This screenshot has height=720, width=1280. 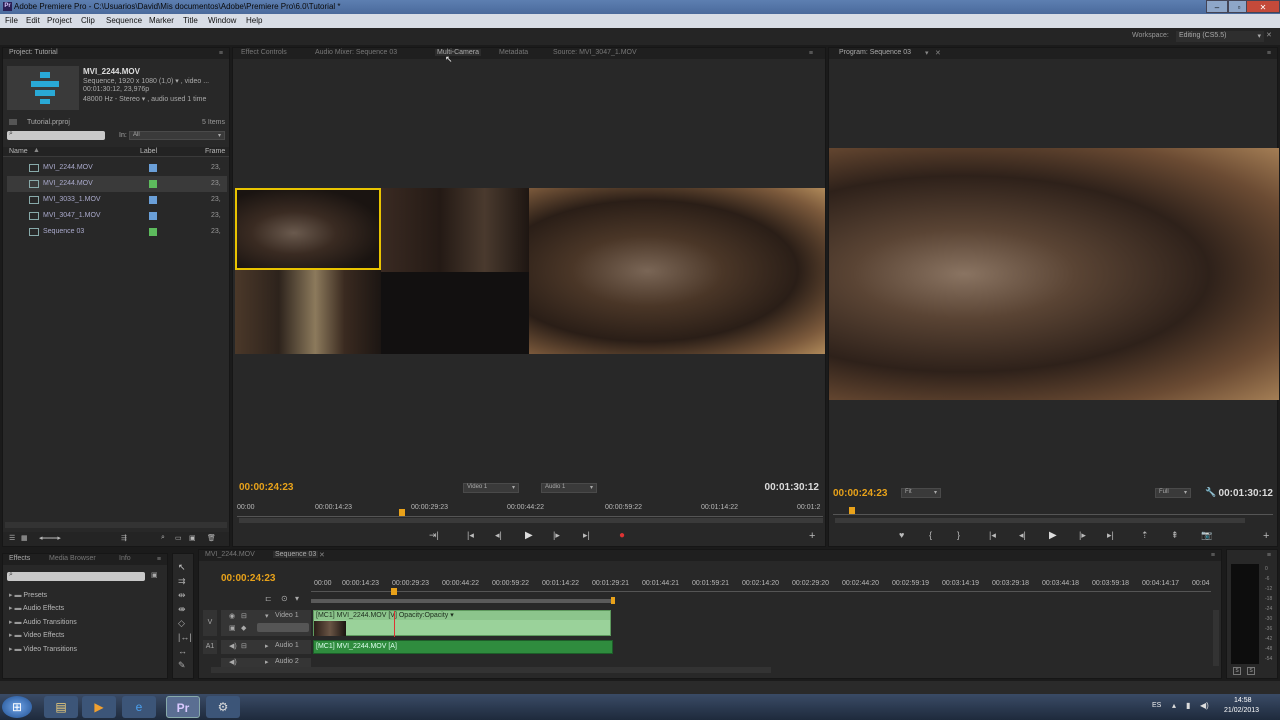 What do you see at coordinates (1220, 36) in the screenshot?
I see `workspace-select: Editing (CS5.5) ▾` at bounding box center [1220, 36].